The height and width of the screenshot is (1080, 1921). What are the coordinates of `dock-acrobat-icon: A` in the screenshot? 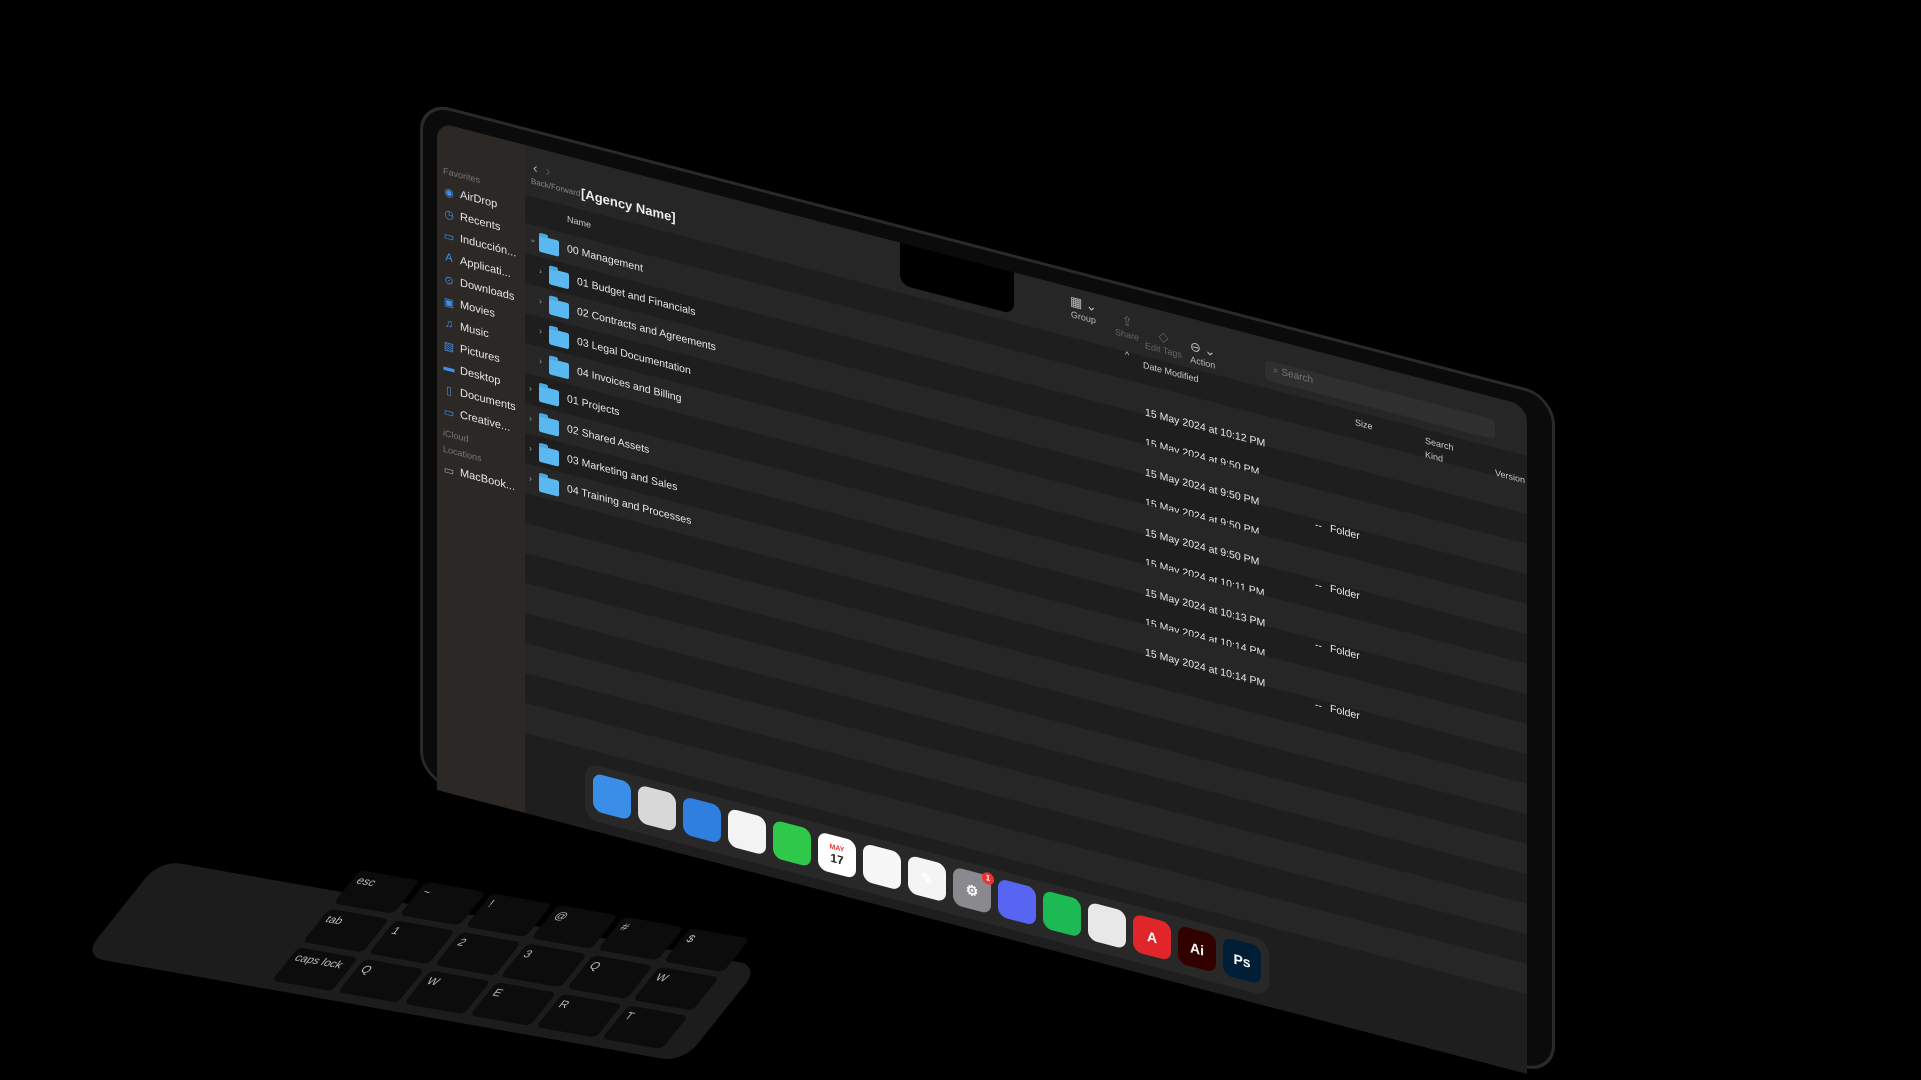 It's located at (1152, 937).